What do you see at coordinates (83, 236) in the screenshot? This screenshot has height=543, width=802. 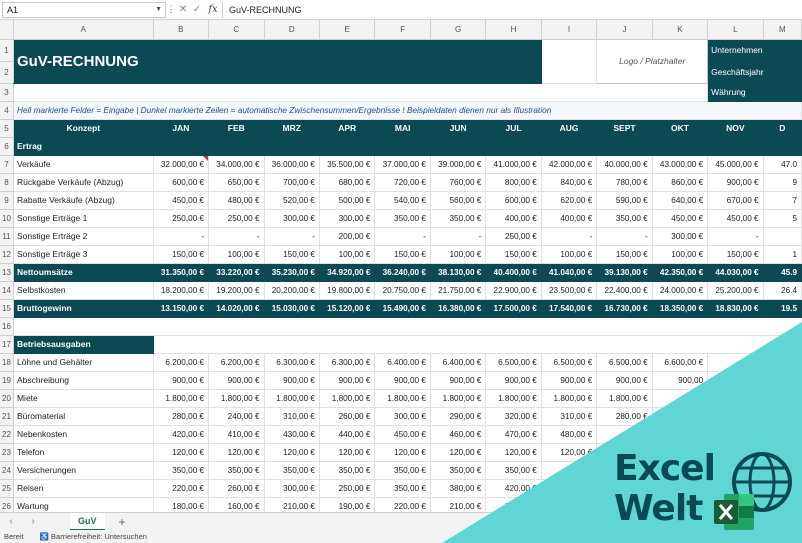 I see `row-label: Sonstige Erträge 2` at bounding box center [83, 236].